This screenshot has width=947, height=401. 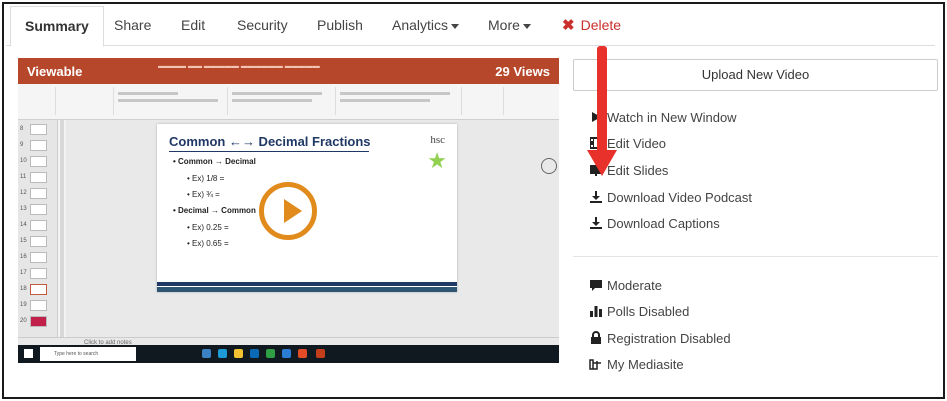 I want to click on tab-analytics: Analytics, so click(x=426, y=26).